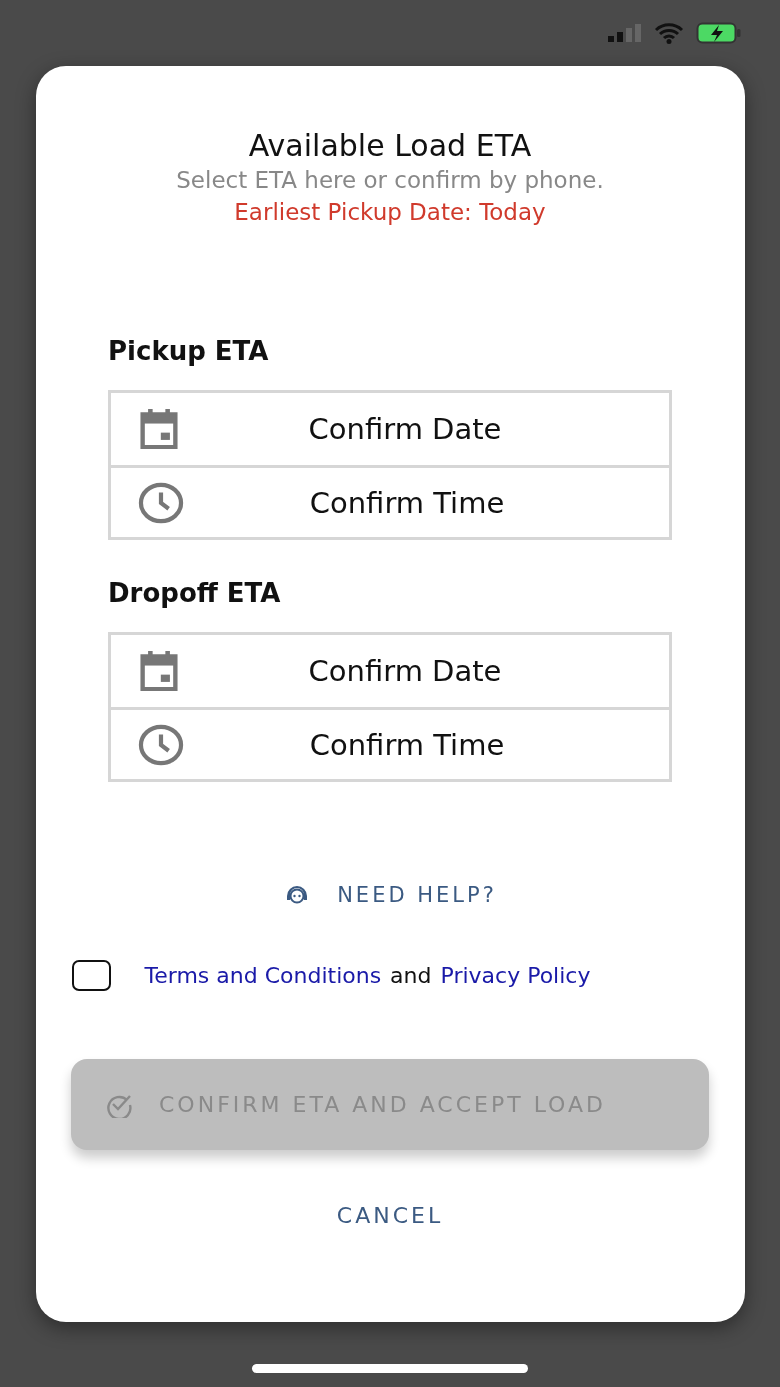 The width and height of the screenshot is (780, 1387). Describe the element at coordinates (411, 975) in the screenshot. I see `agreement-text: and` at that location.